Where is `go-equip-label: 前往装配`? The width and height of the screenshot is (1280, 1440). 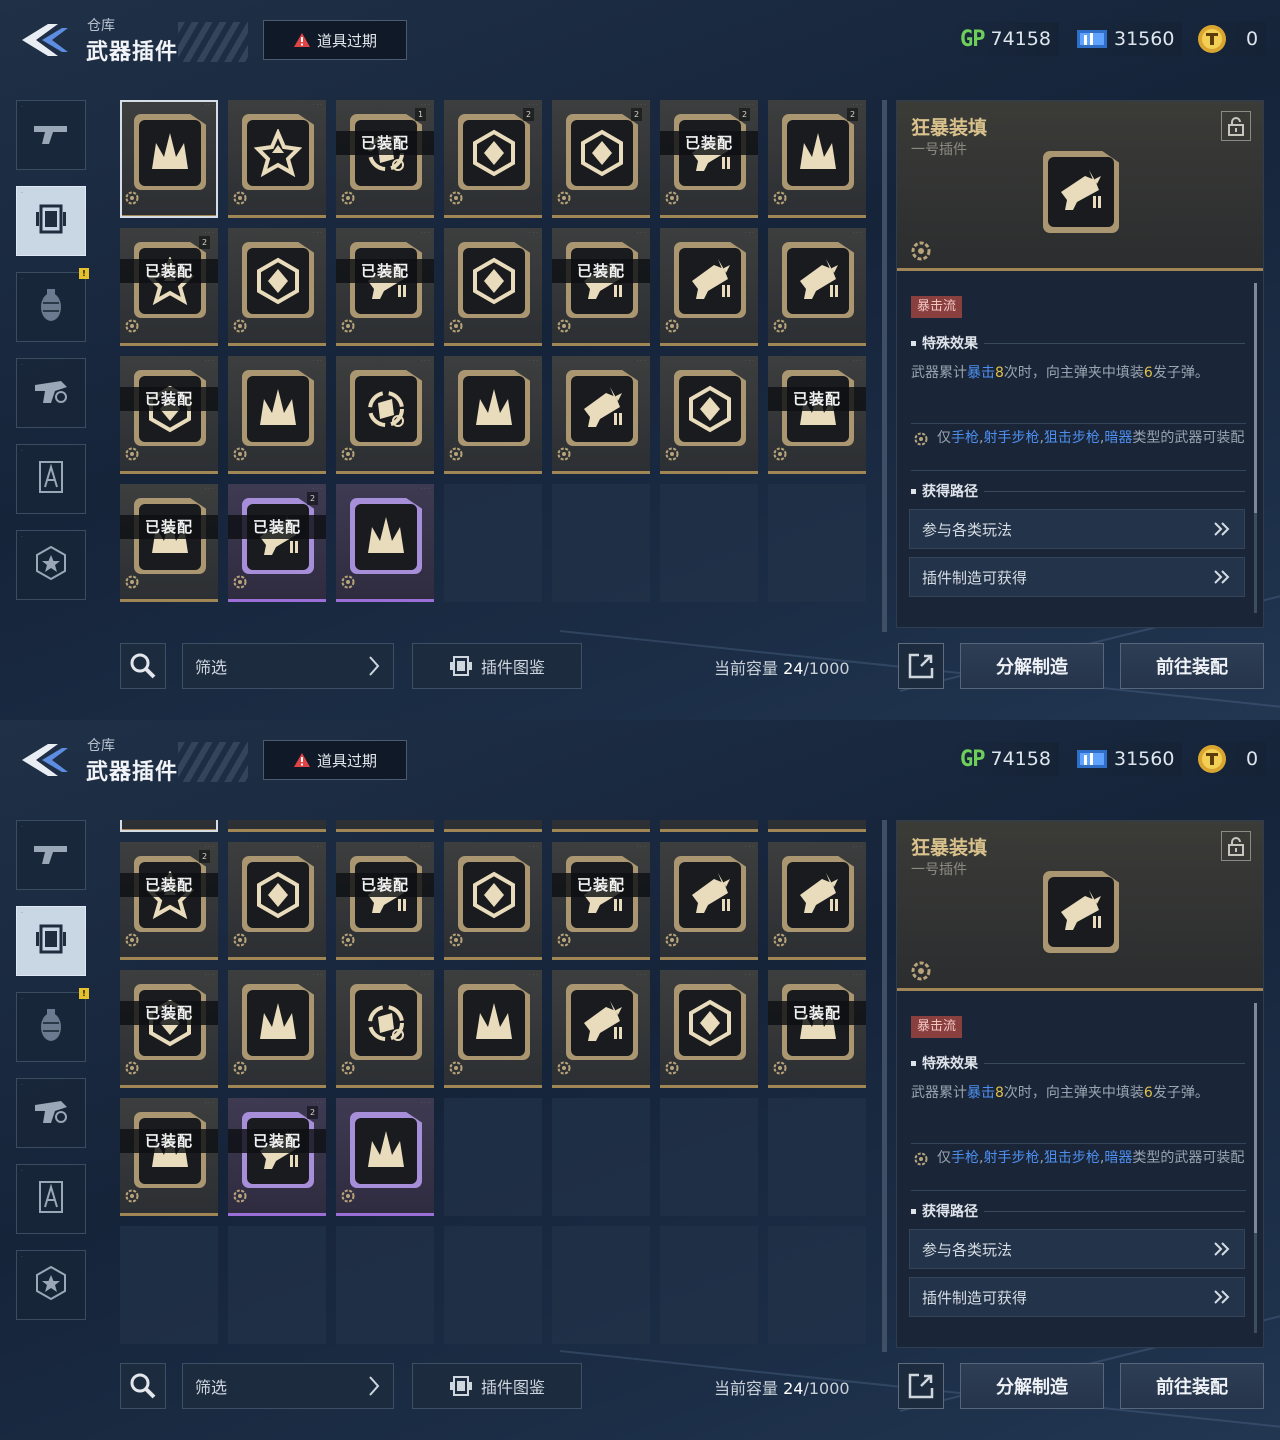 go-equip-label: 前往装配 is located at coordinates (1192, 667).